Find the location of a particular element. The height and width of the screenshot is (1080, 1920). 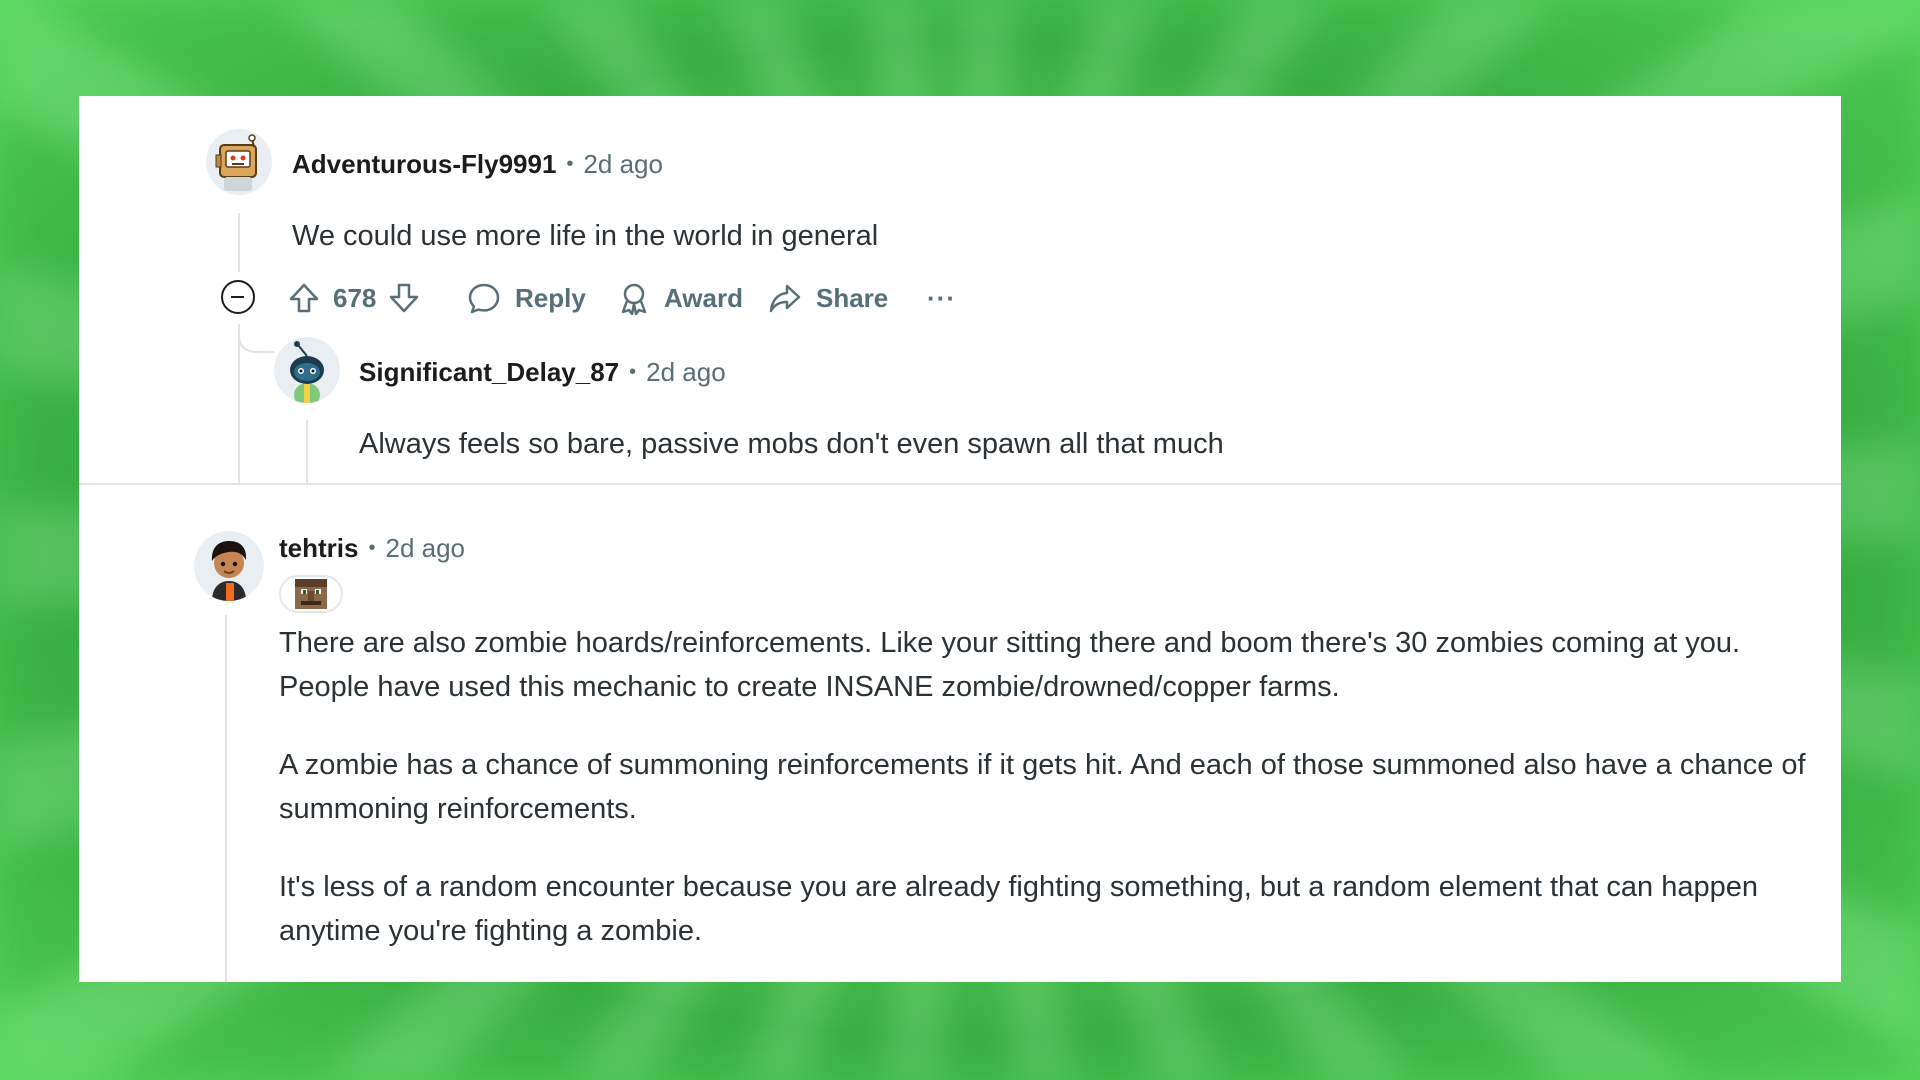

reply-icon is located at coordinates (484, 298).